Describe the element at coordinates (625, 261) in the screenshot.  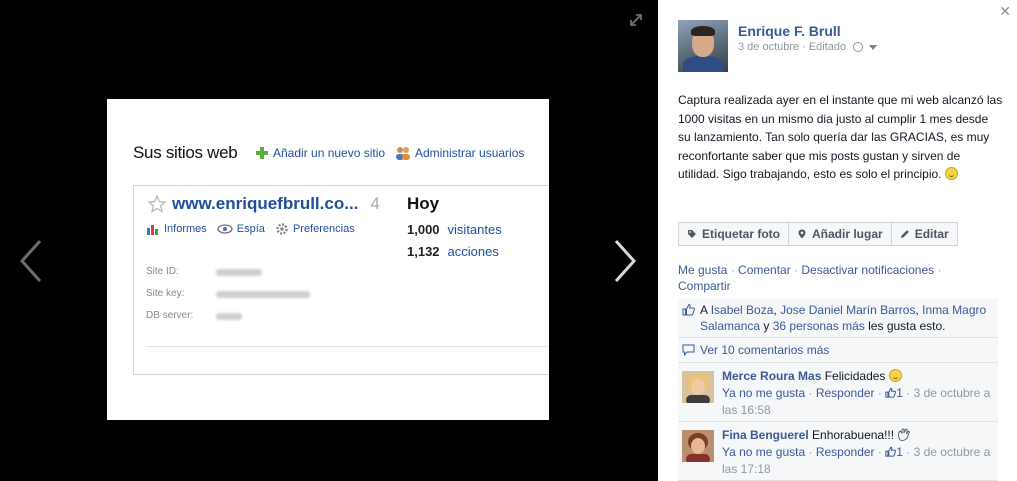
I see `chevron-right-icon` at that location.